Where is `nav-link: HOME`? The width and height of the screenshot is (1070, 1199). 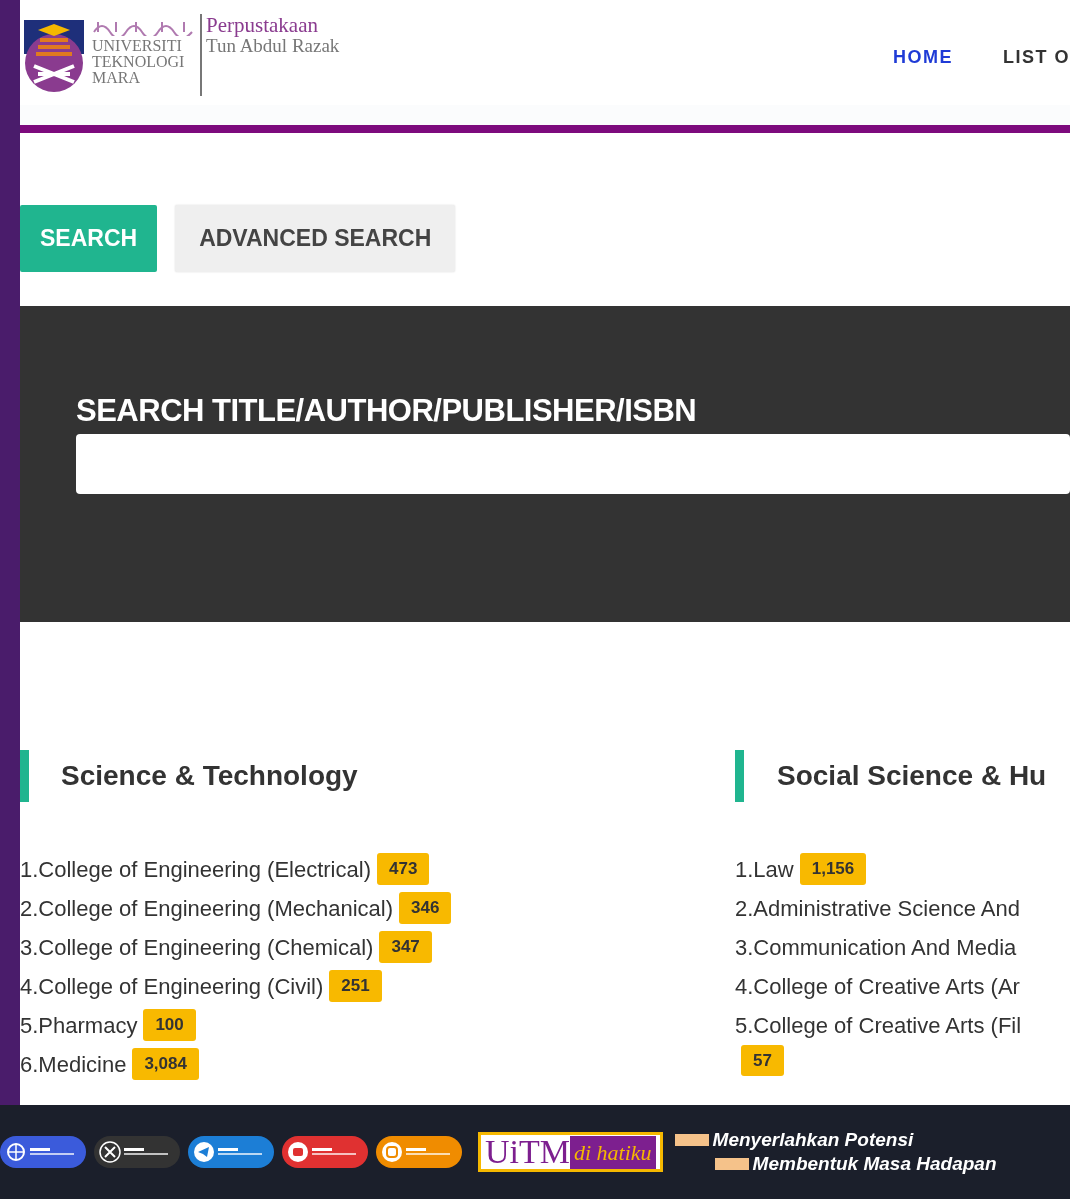
nav-link: HOME is located at coordinates (923, 57).